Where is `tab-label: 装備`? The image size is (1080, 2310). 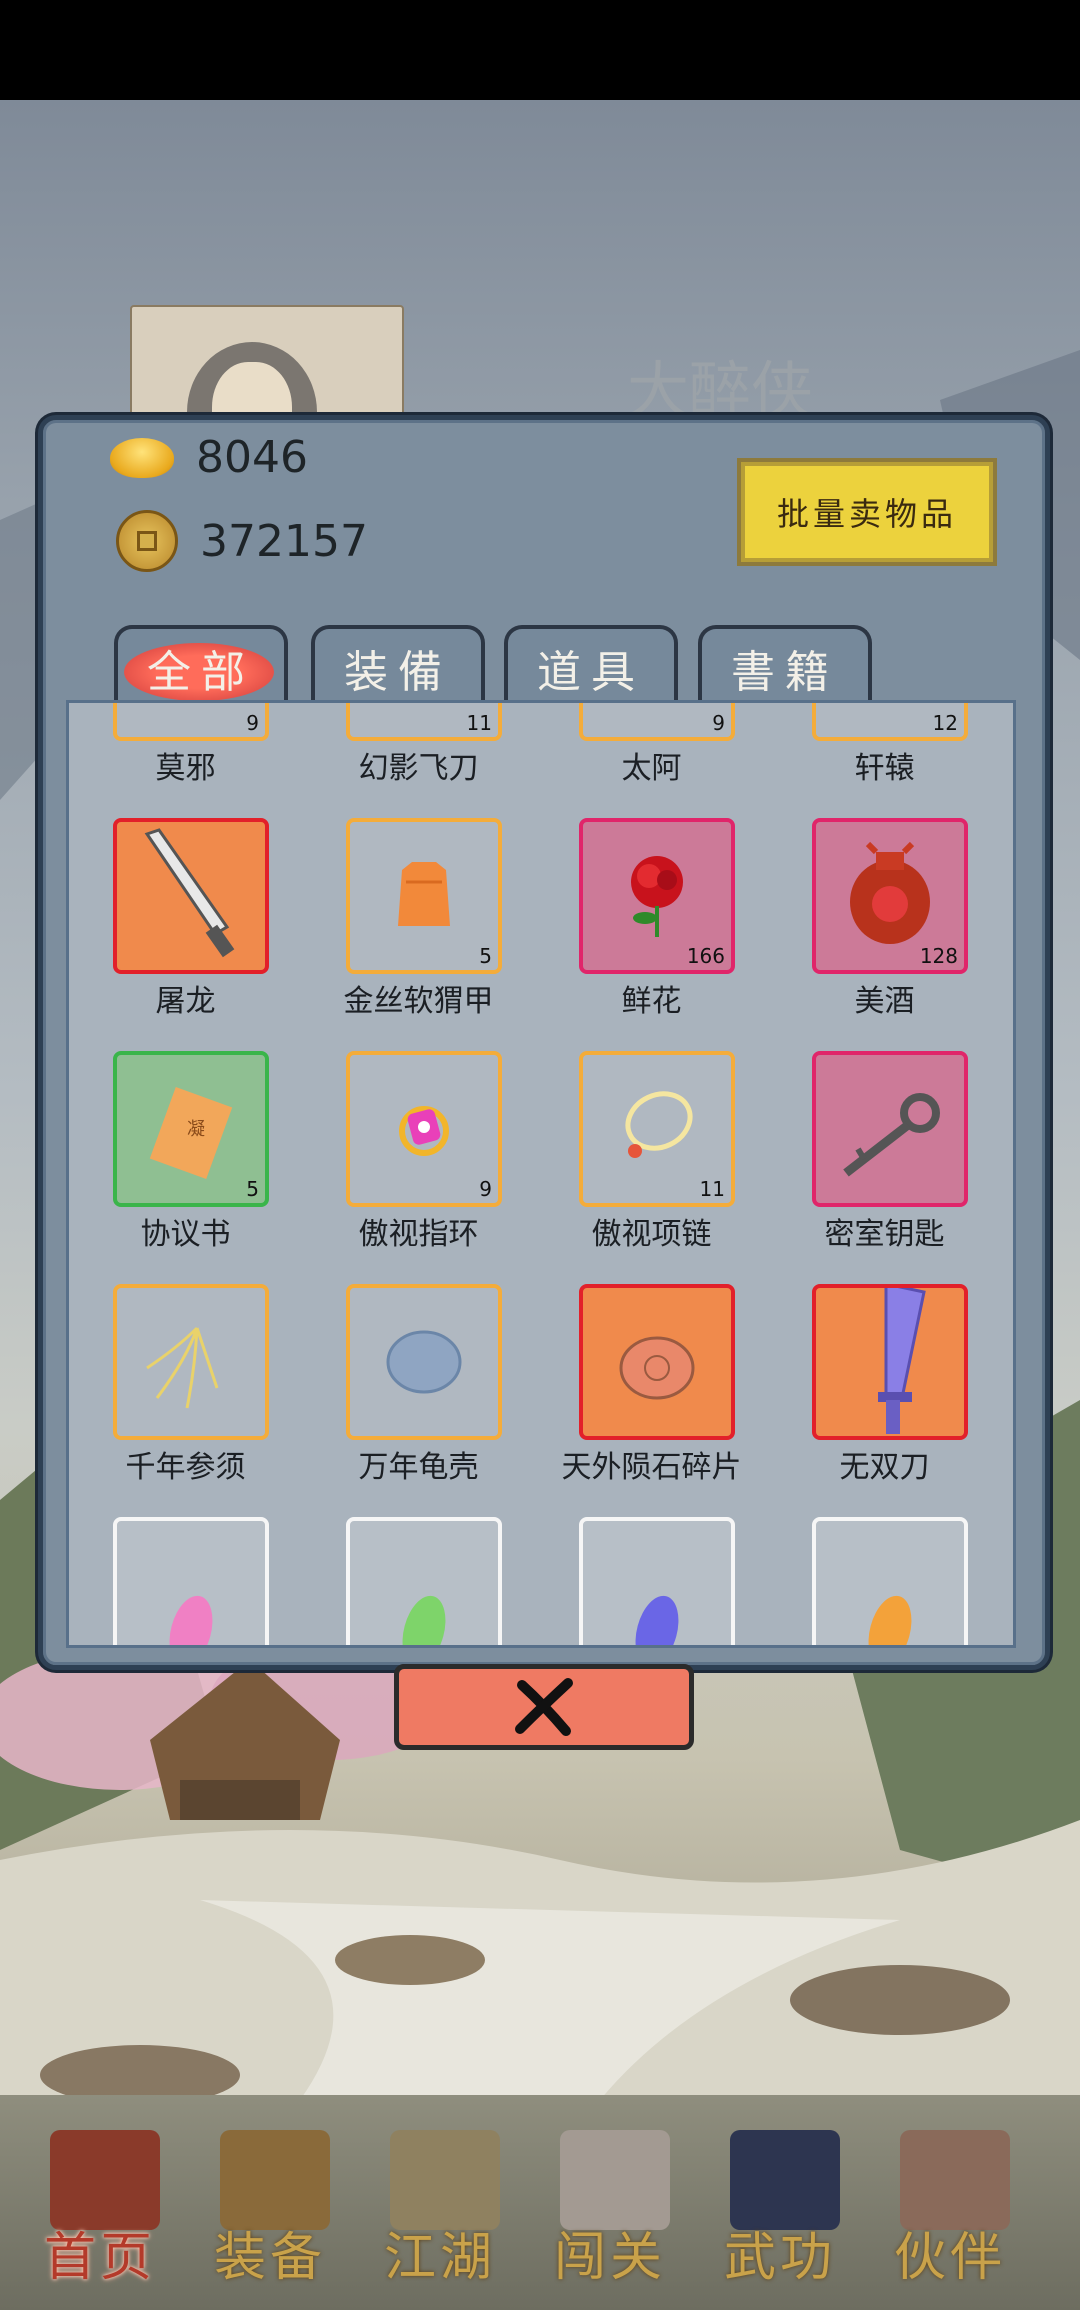 tab-label: 装備 is located at coordinates (398, 672).